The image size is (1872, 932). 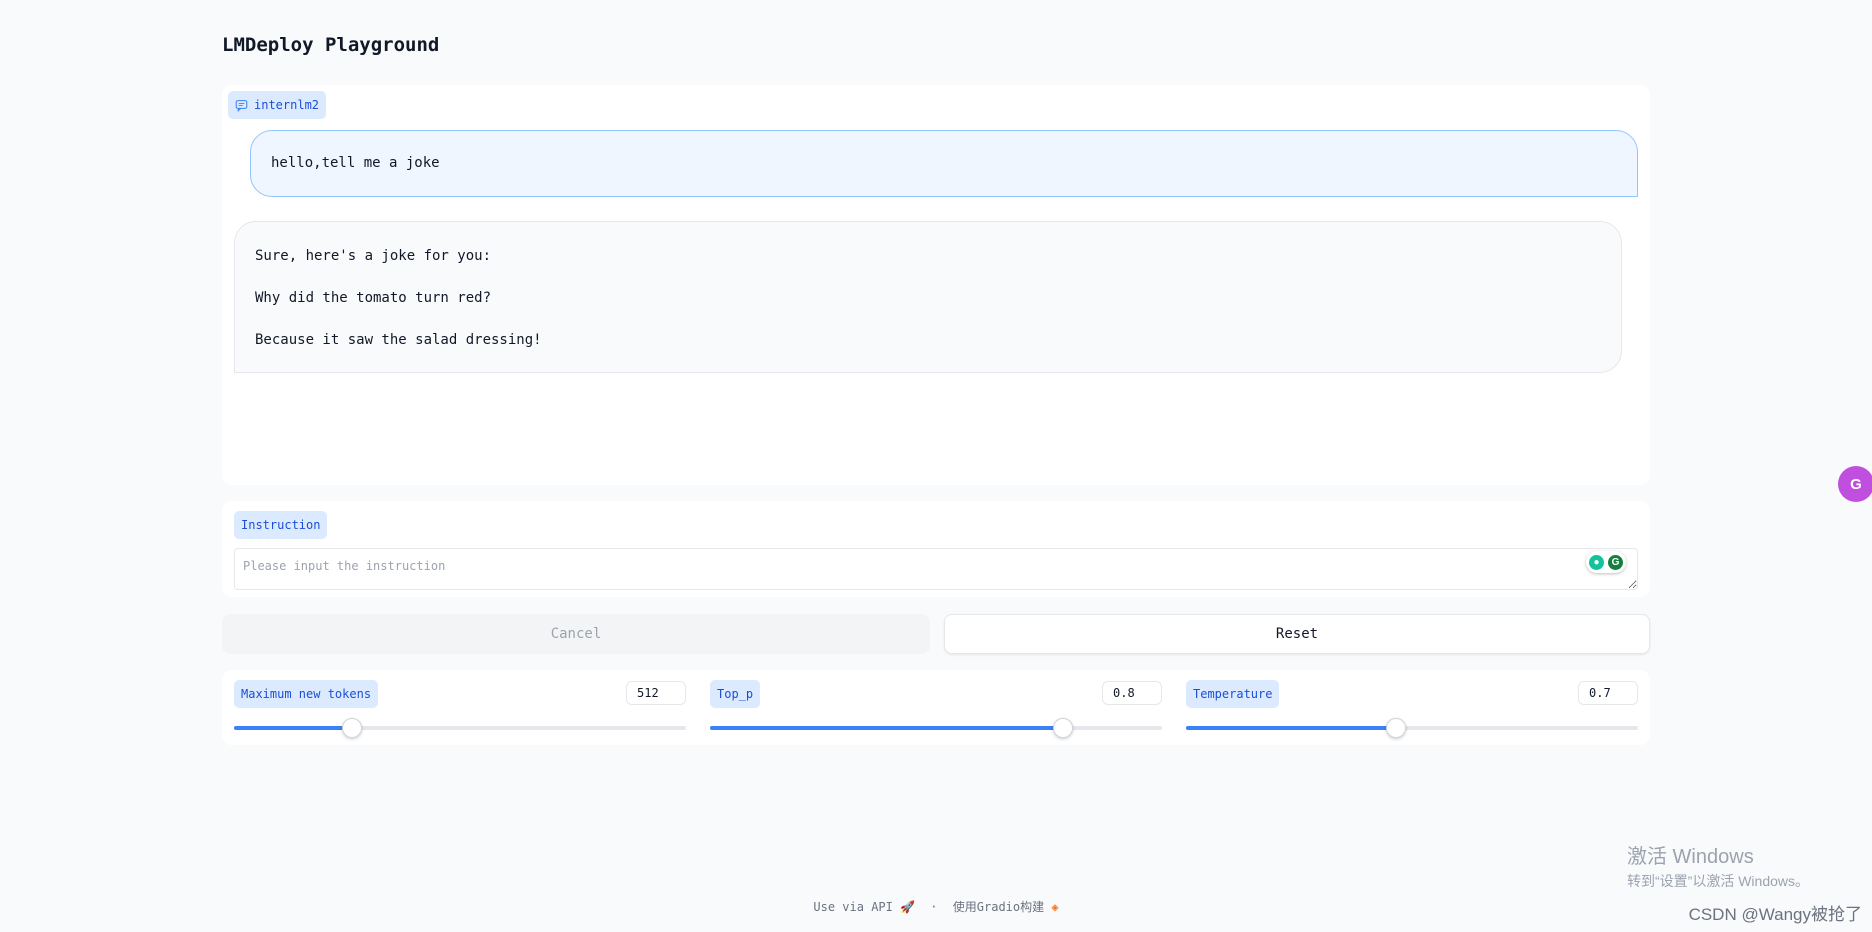 I want to click on instruction-label: Instruction, so click(x=281, y=525).